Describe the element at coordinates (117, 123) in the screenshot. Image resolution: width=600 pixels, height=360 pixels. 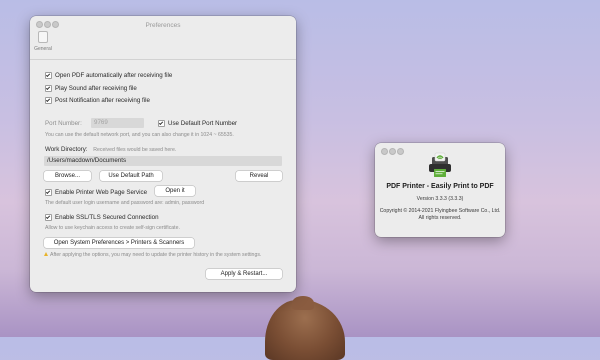
I see `port-number-input: 9769` at that location.